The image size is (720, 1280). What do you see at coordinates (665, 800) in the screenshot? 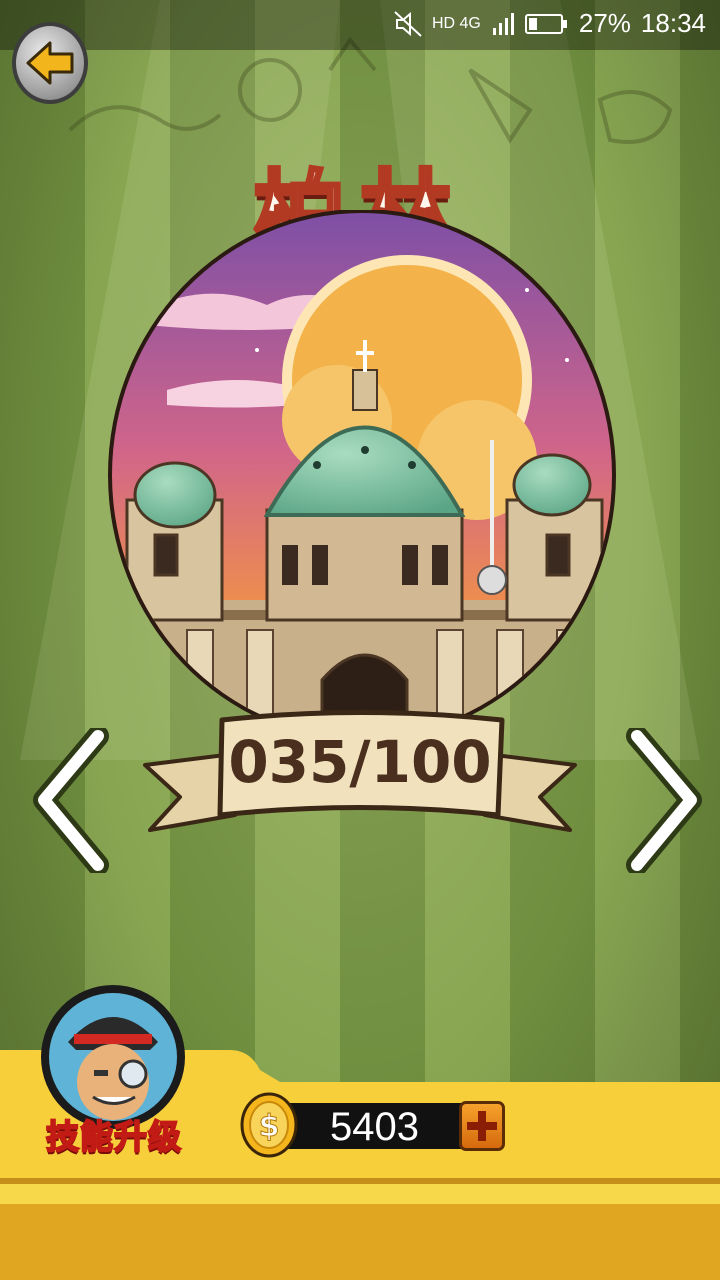
I see `next-city-button` at bounding box center [665, 800].